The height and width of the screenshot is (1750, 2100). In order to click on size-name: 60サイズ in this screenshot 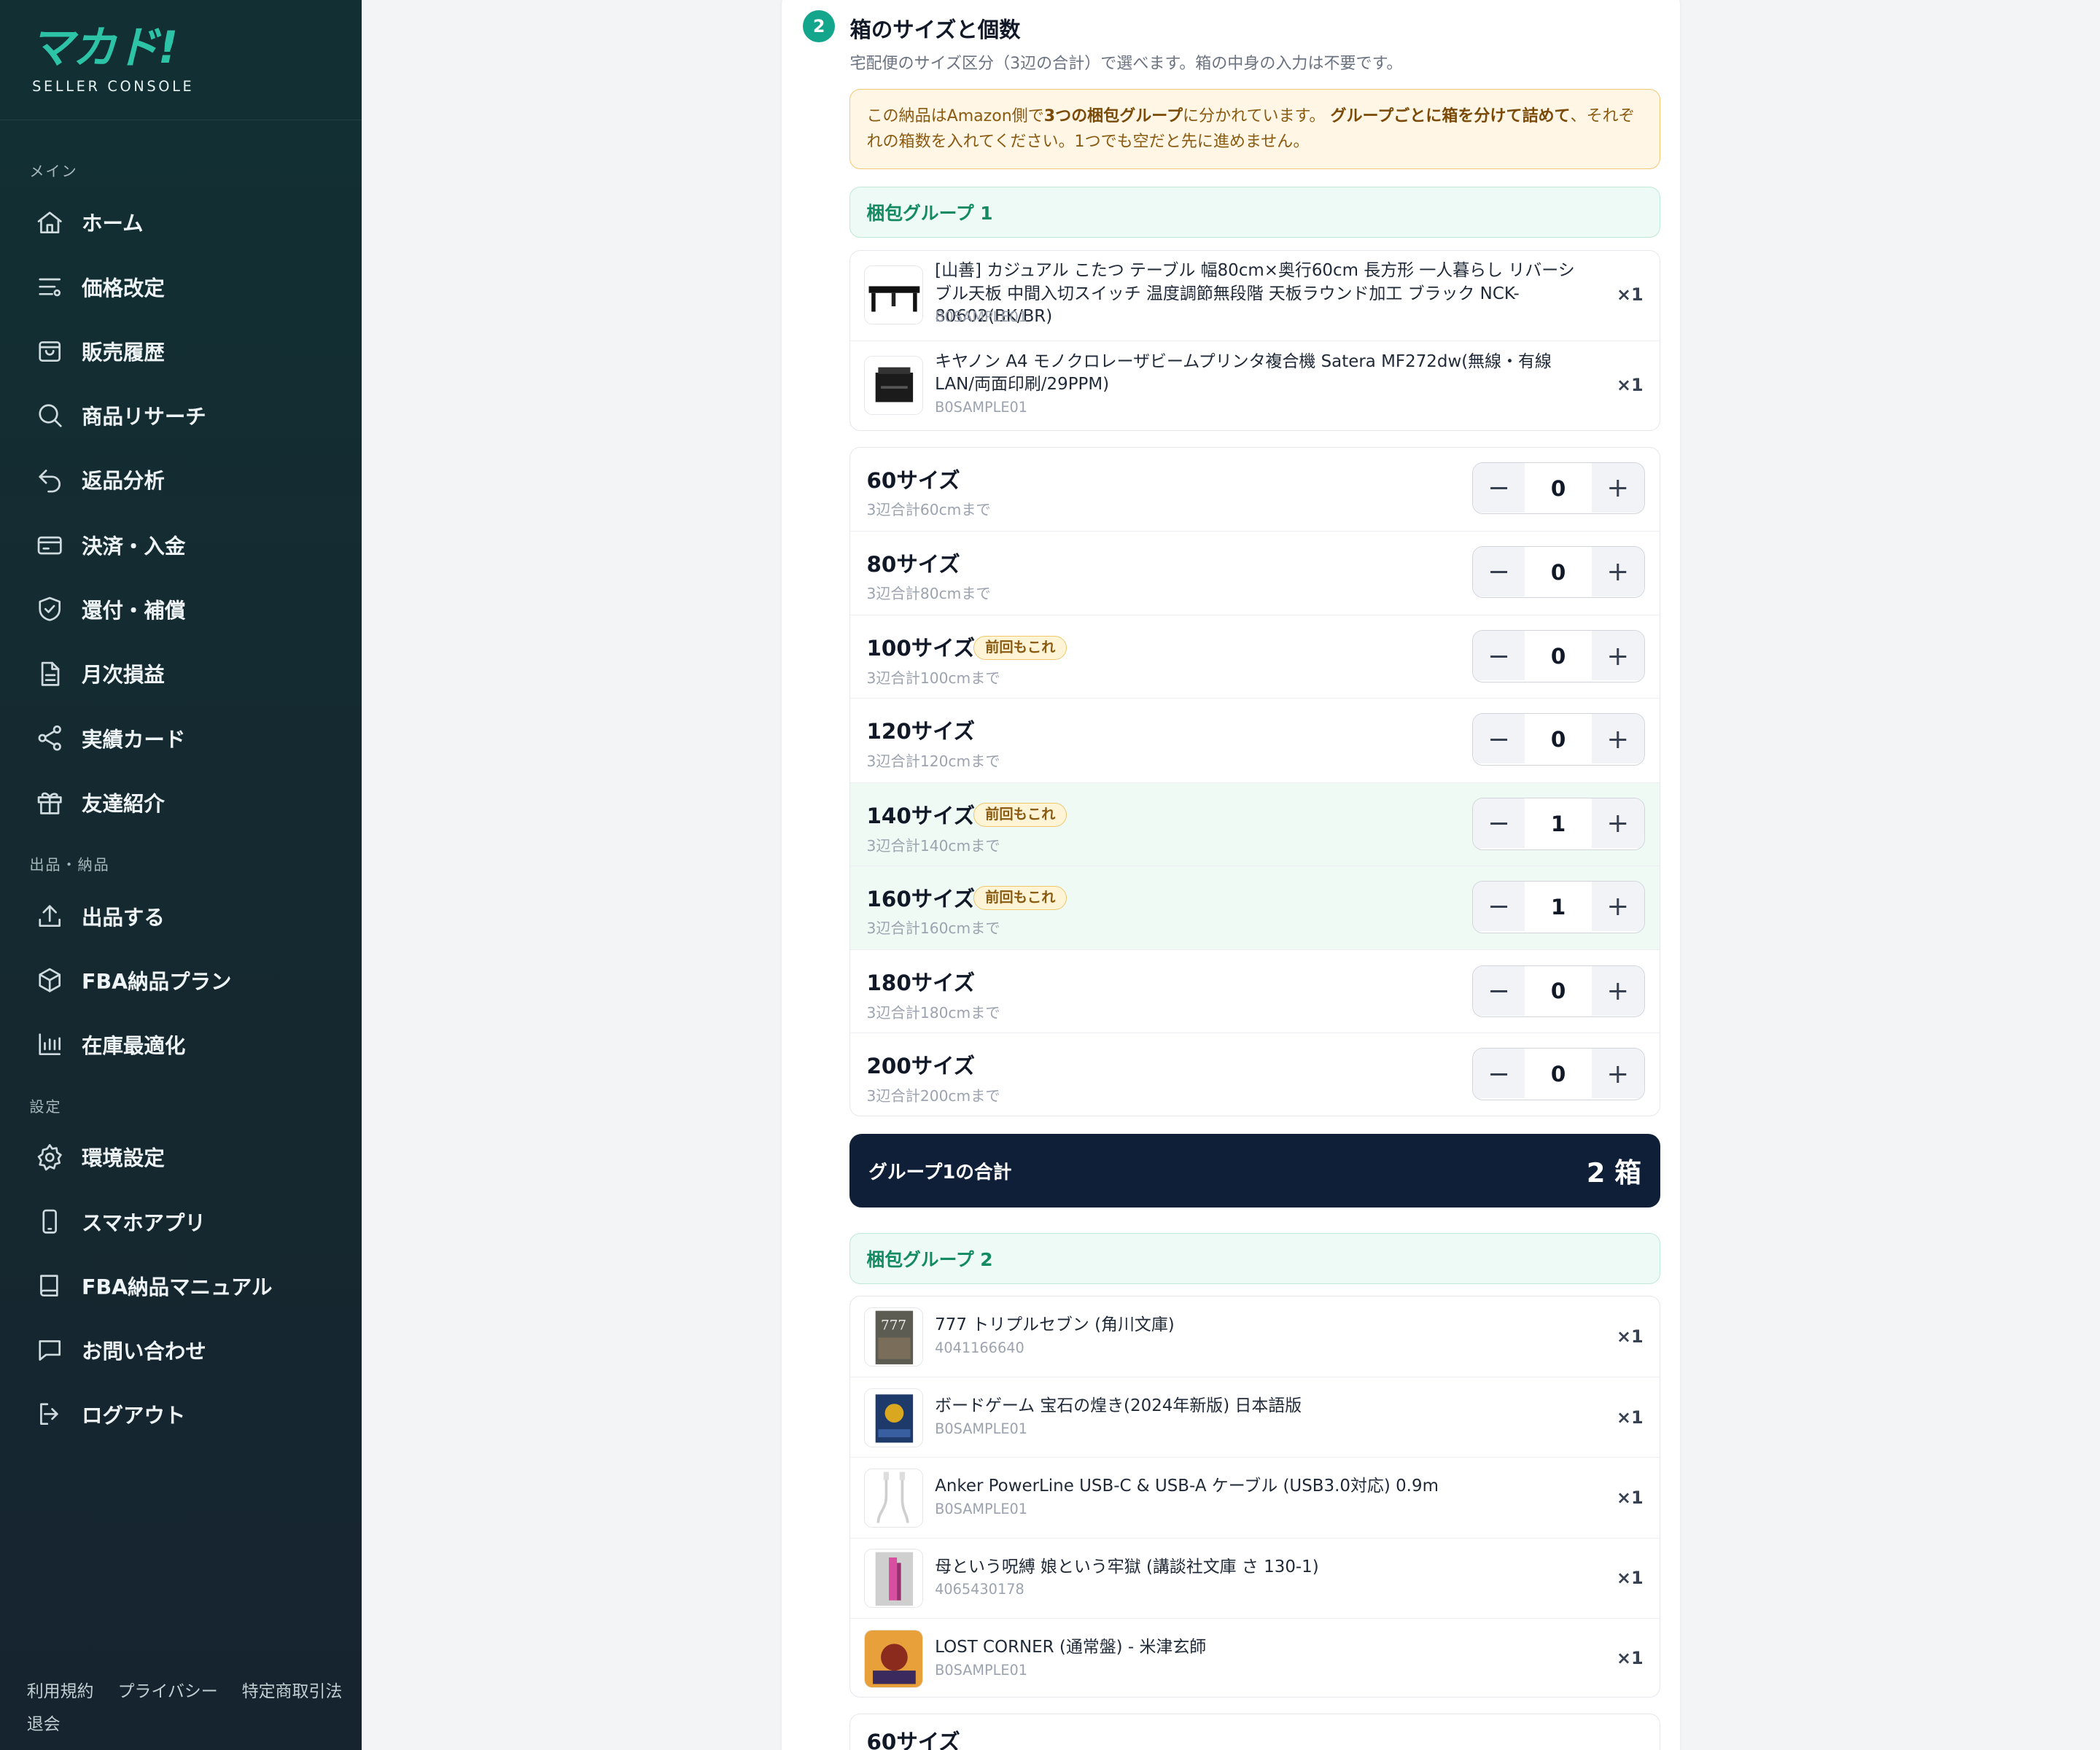, I will do `click(913, 1739)`.